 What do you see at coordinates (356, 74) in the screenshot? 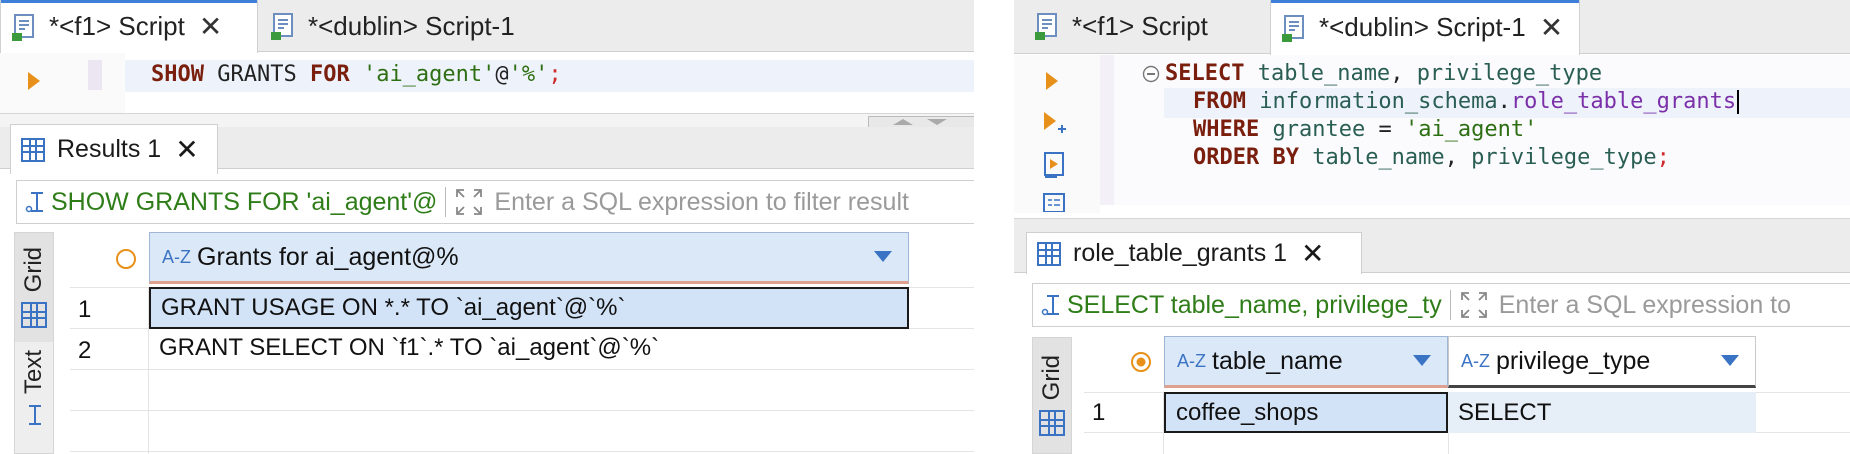
I see `sql-line-1: SHOW GRANTS FOR 'ai_agent'@'%';` at bounding box center [356, 74].